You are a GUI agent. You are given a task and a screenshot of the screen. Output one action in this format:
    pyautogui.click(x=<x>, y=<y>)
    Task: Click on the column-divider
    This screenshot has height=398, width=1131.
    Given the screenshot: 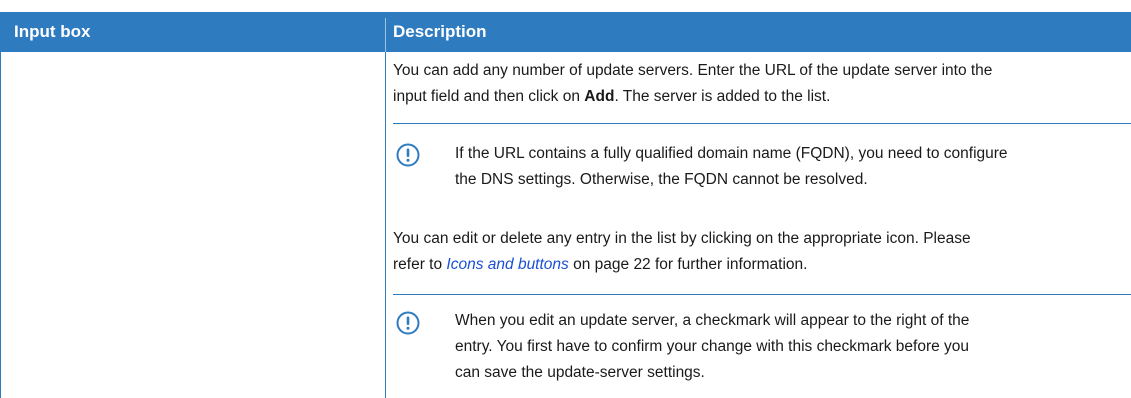 What is the action you would take?
    pyautogui.click(x=385, y=225)
    